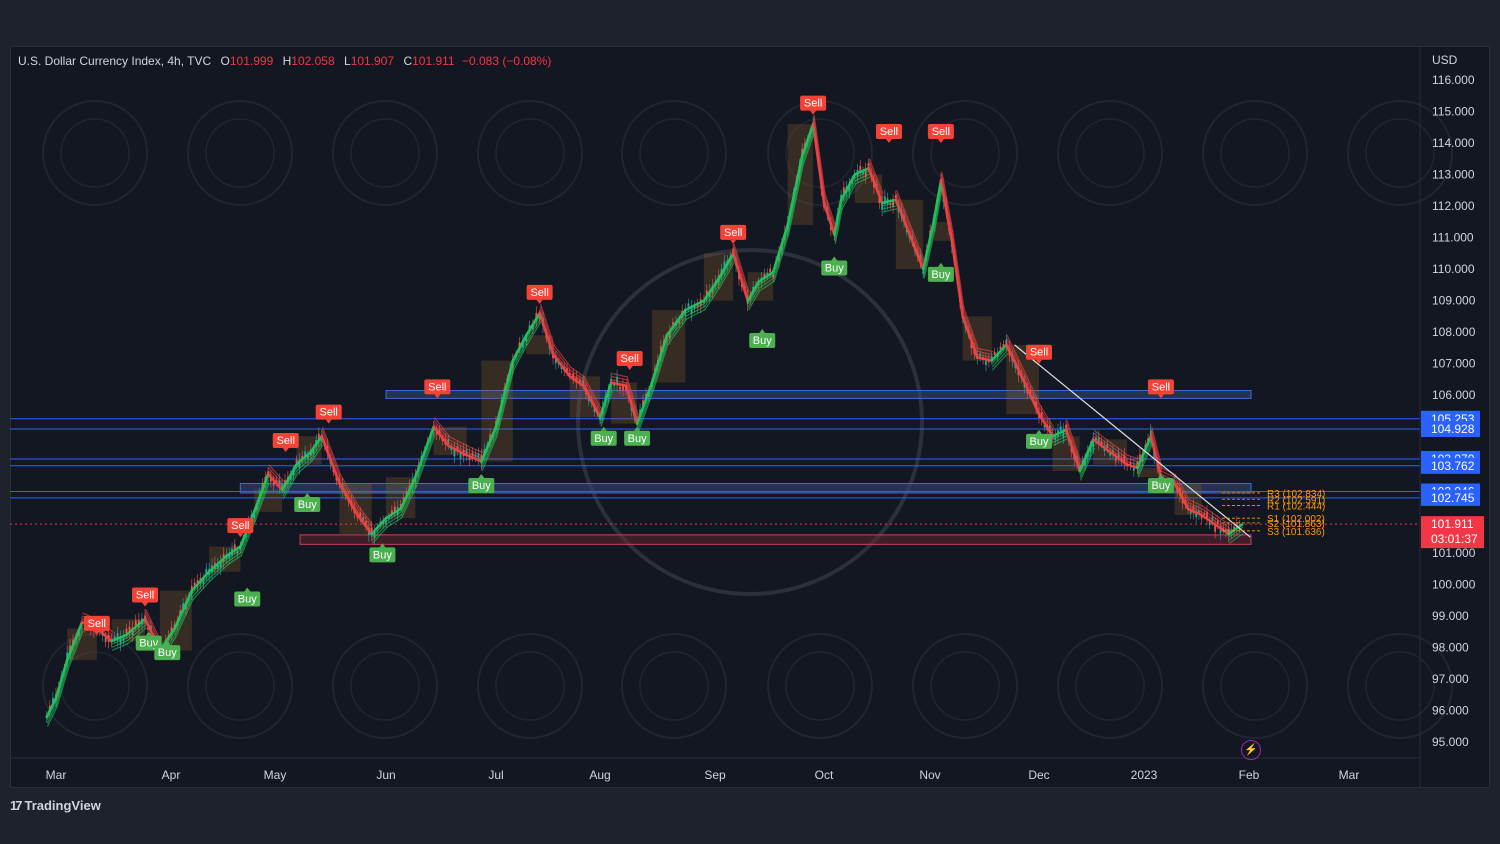 This screenshot has height=844, width=1500. Describe the element at coordinates (1450, 647) in the screenshot. I see `y-tick-label: 98.000` at that location.